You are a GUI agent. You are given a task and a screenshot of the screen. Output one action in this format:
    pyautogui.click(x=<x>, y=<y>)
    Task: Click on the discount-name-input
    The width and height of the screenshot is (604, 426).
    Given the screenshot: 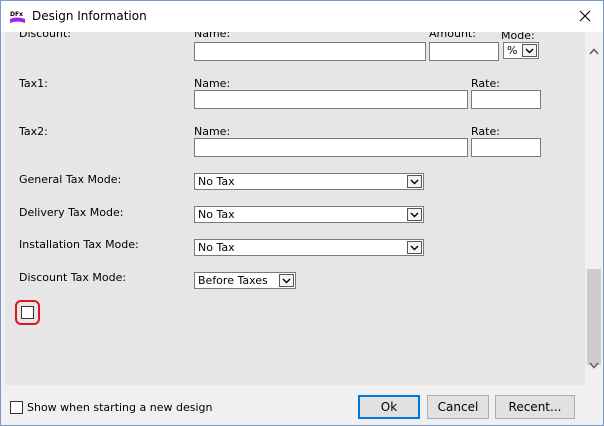 What is the action you would take?
    pyautogui.click(x=310, y=51)
    